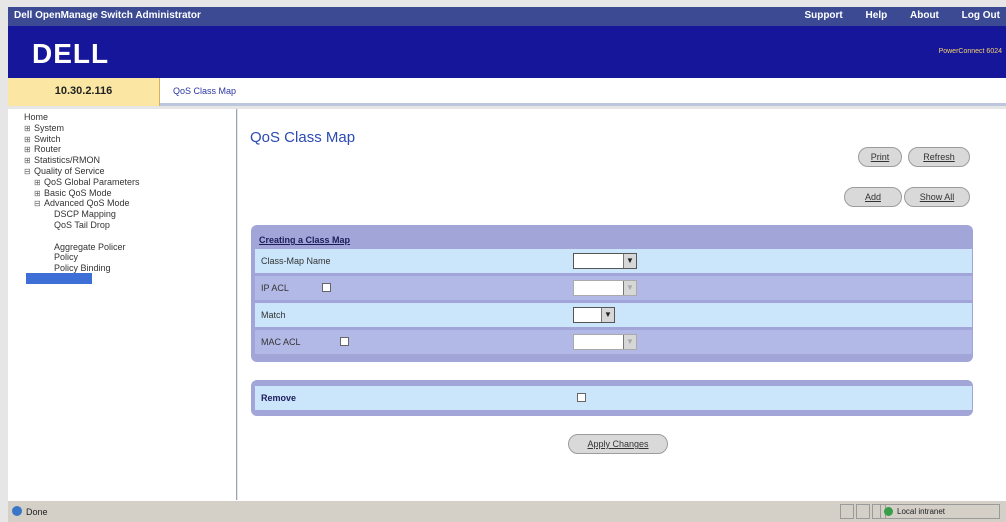  I want to click on remove-section: Remove, so click(612, 398).